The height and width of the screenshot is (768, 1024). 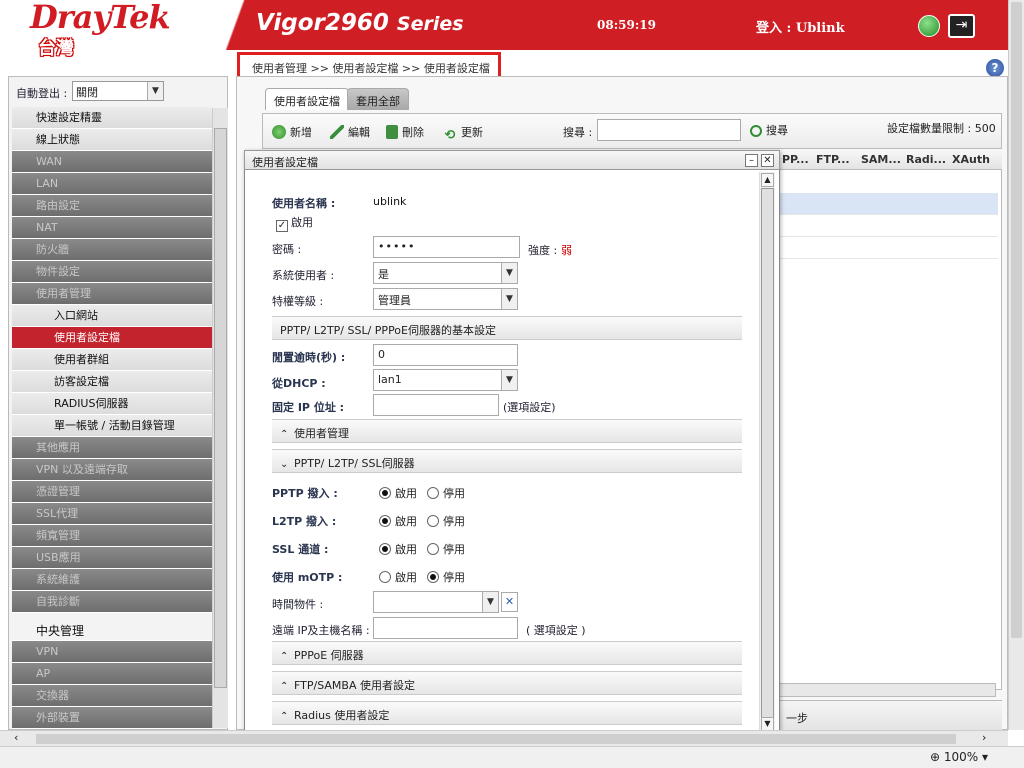 What do you see at coordinates (112, 140) in the screenshot?
I see `sidebar-item: 線上狀態` at bounding box center [112, 140].